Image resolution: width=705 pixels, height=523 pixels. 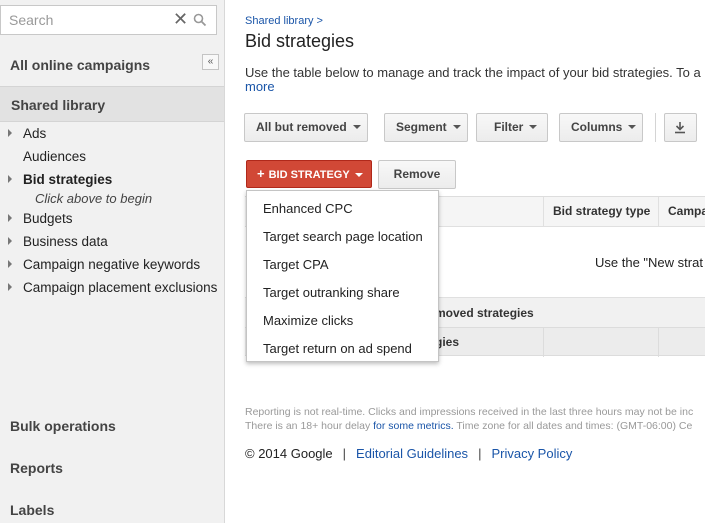 What do you see at coordinates (412, 453) in the screenshot?
I see `editorial-guidelines-link: Editorial Guidelines` at bounding box center [412, 453].